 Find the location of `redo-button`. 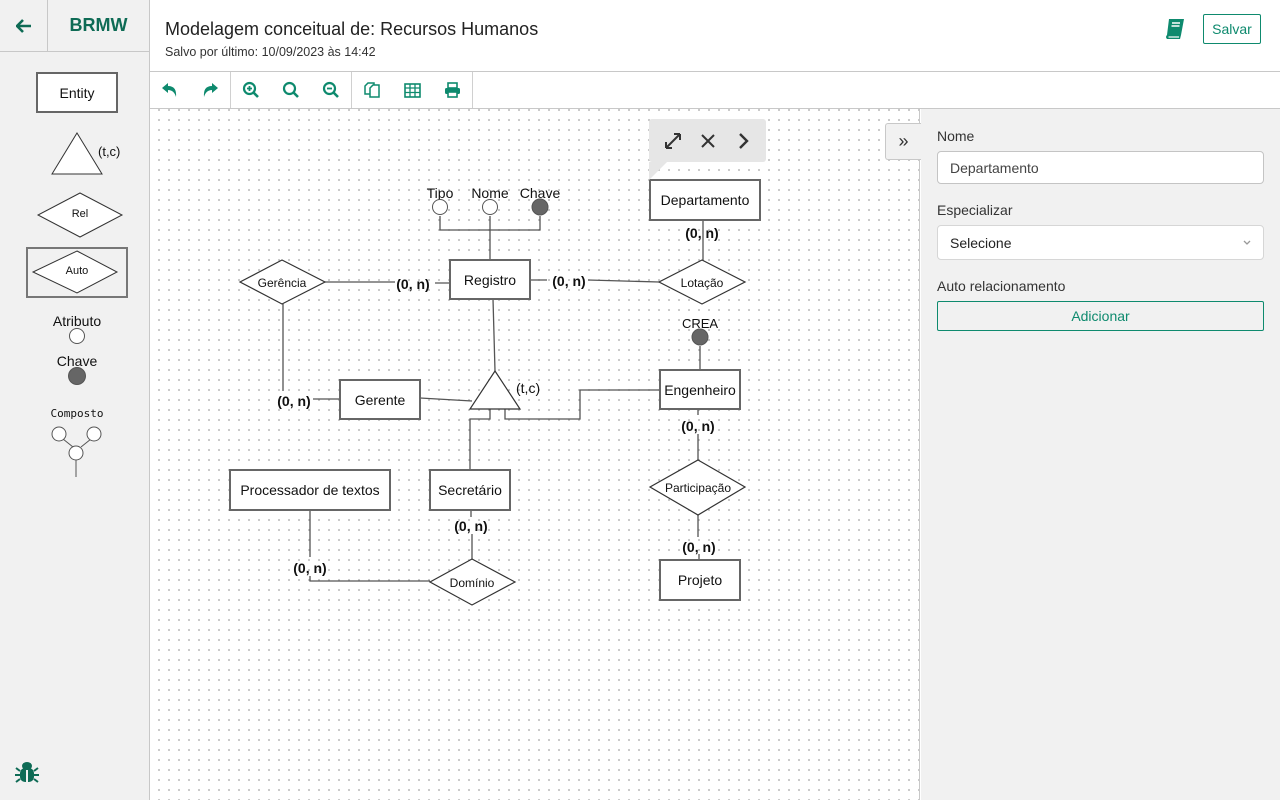

redo-button is located at coordinates (210, 90).